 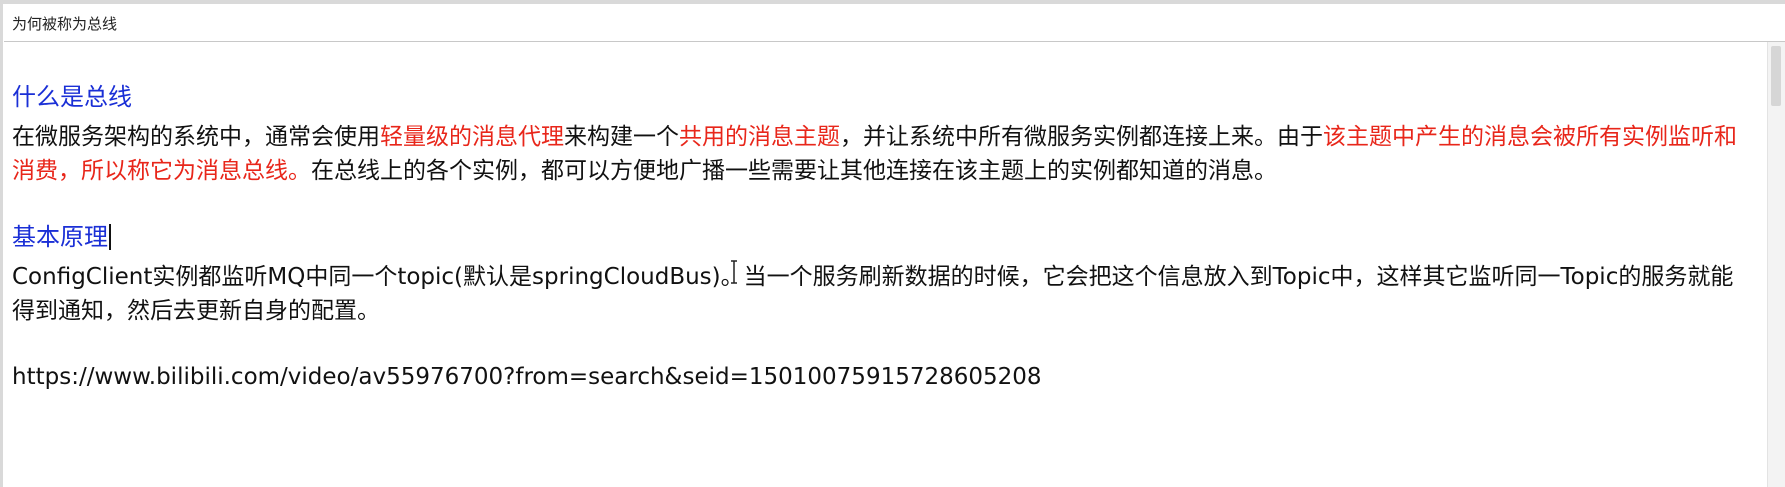 I want to click on window-frame-left, so click(x=1, y=243).